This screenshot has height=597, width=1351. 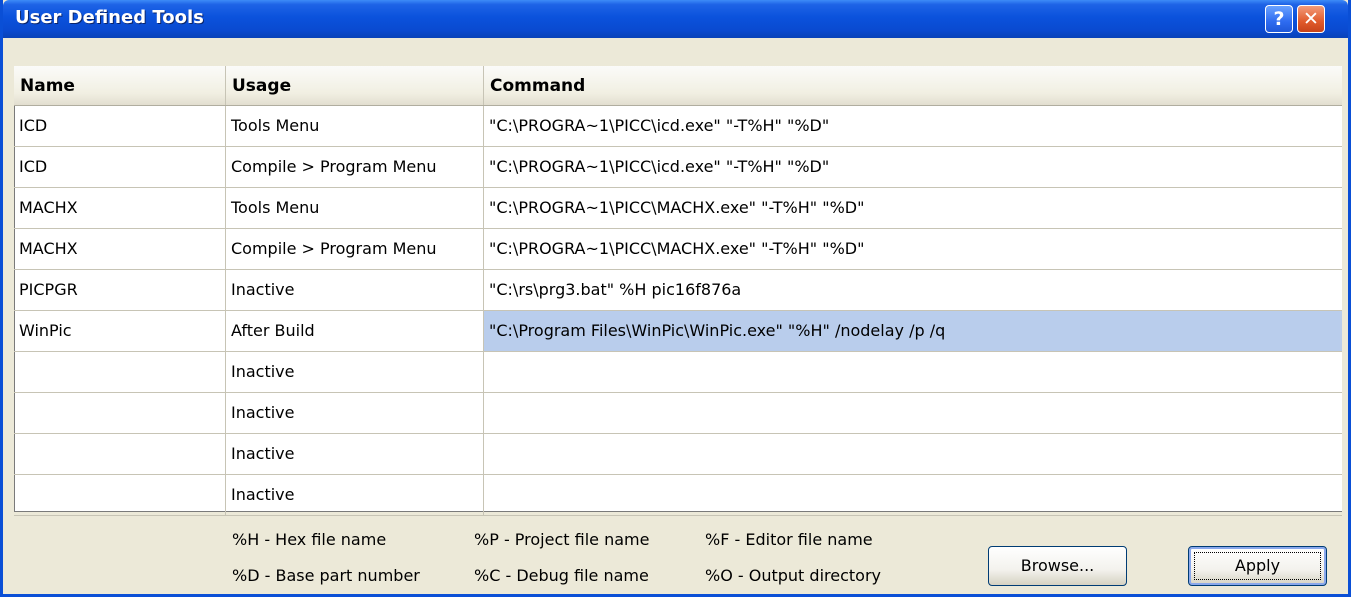 What do you see at coordinates (355, 85) in the screenshot?
I see `column-header-usage: Usage` at bounding box center [355, 85].